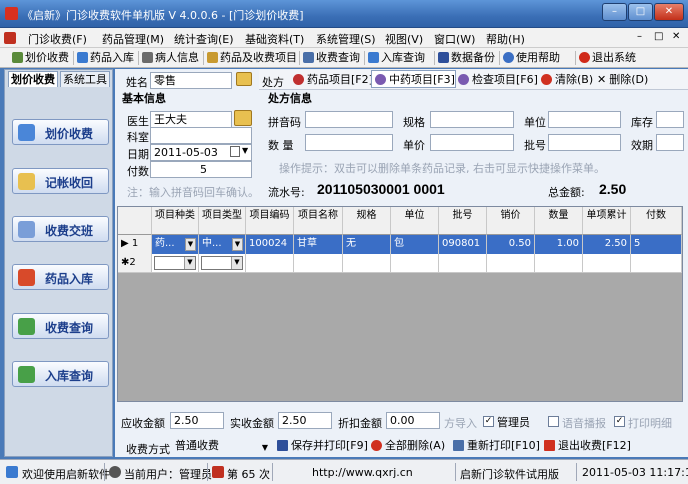 The height and width of the screenshot is (484, 688). Describe the element at coordinates (222, 263) in the screenshot. I see `cell-type: ▼` at that location.